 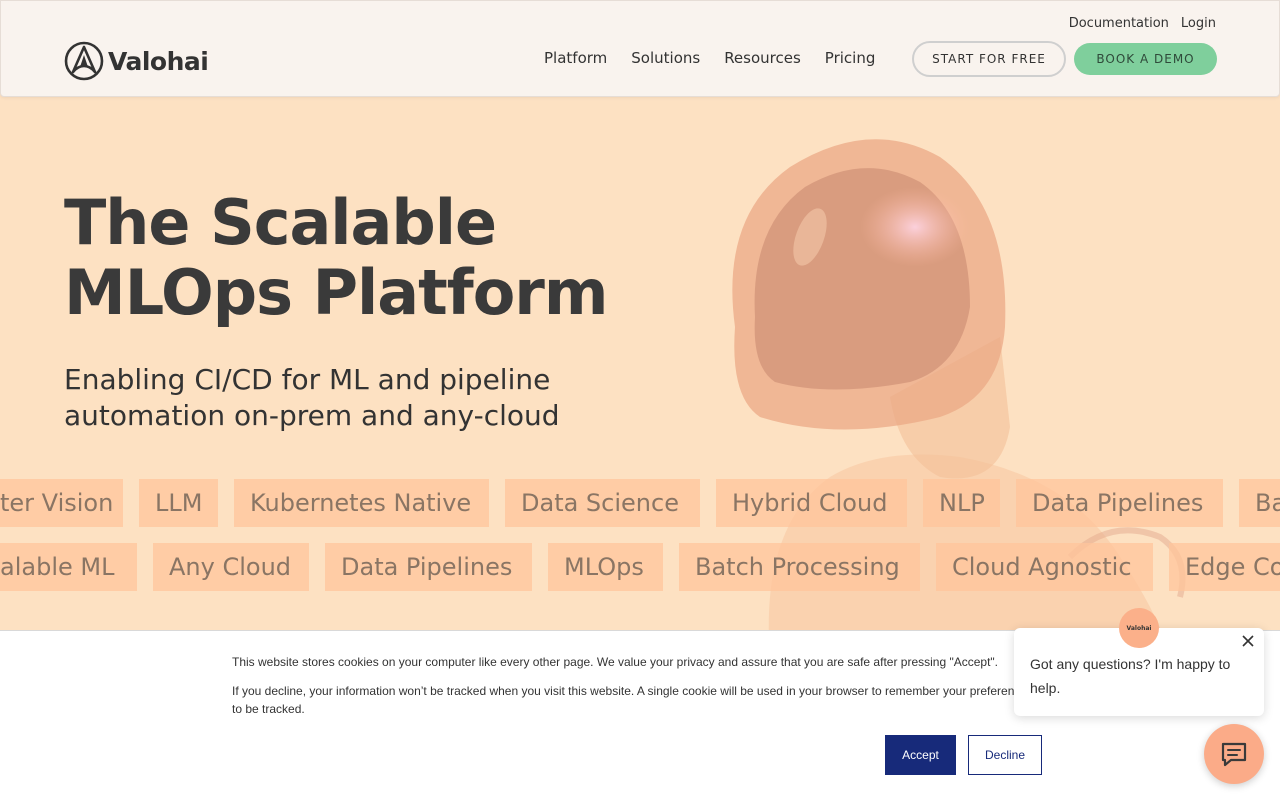 What do you see at coordinates (1130, 676) in the screenshot?
I see `chat-message: Got any questions? I'm happy to help.` at bounding box center [1130, 676].